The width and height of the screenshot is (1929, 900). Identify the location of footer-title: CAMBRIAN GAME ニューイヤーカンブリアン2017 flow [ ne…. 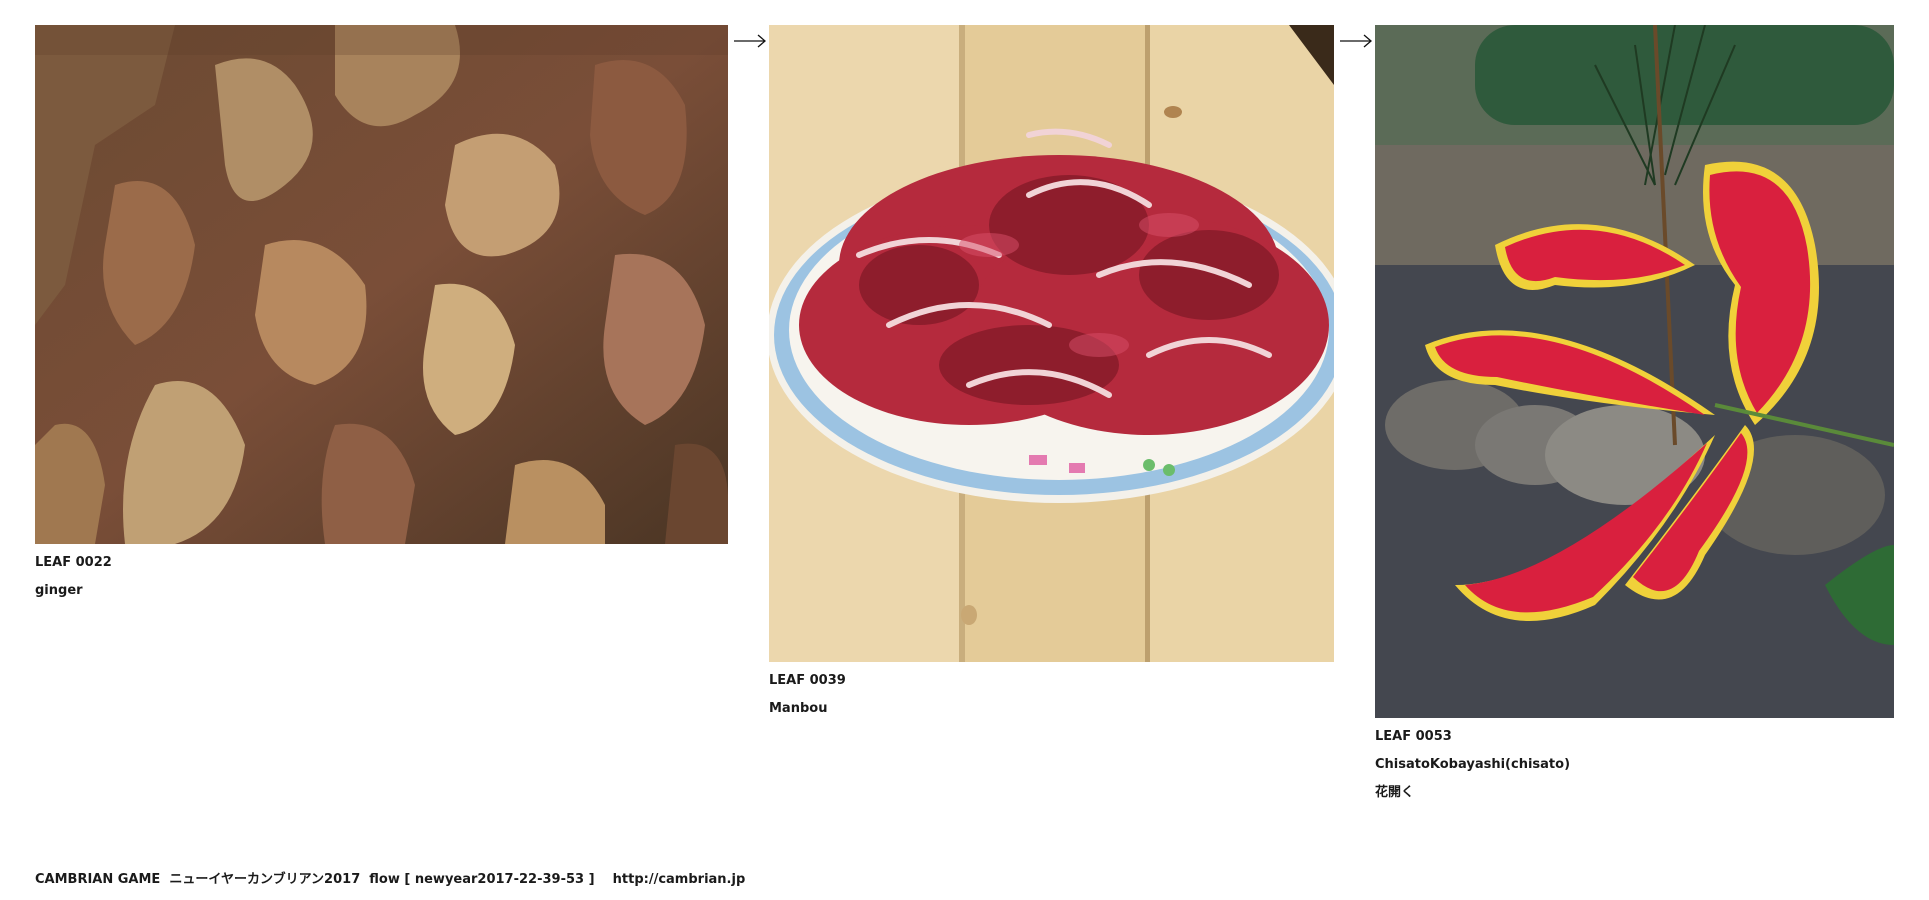
(315, 879).